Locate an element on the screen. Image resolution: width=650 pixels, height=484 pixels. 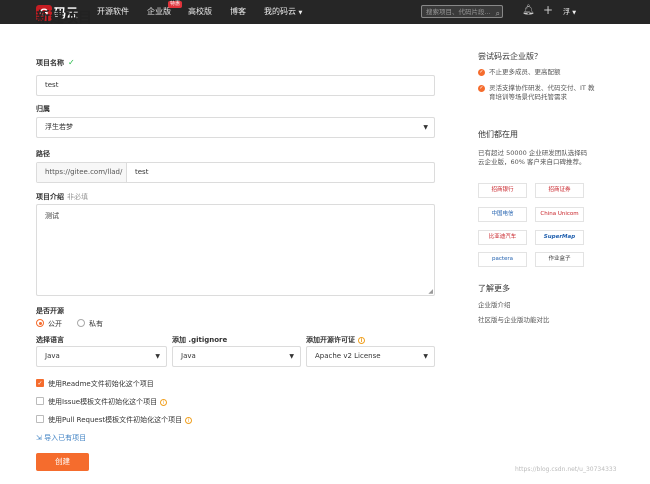
license-label-text: 添加开源许可证 is located at coordinates (330, 340).